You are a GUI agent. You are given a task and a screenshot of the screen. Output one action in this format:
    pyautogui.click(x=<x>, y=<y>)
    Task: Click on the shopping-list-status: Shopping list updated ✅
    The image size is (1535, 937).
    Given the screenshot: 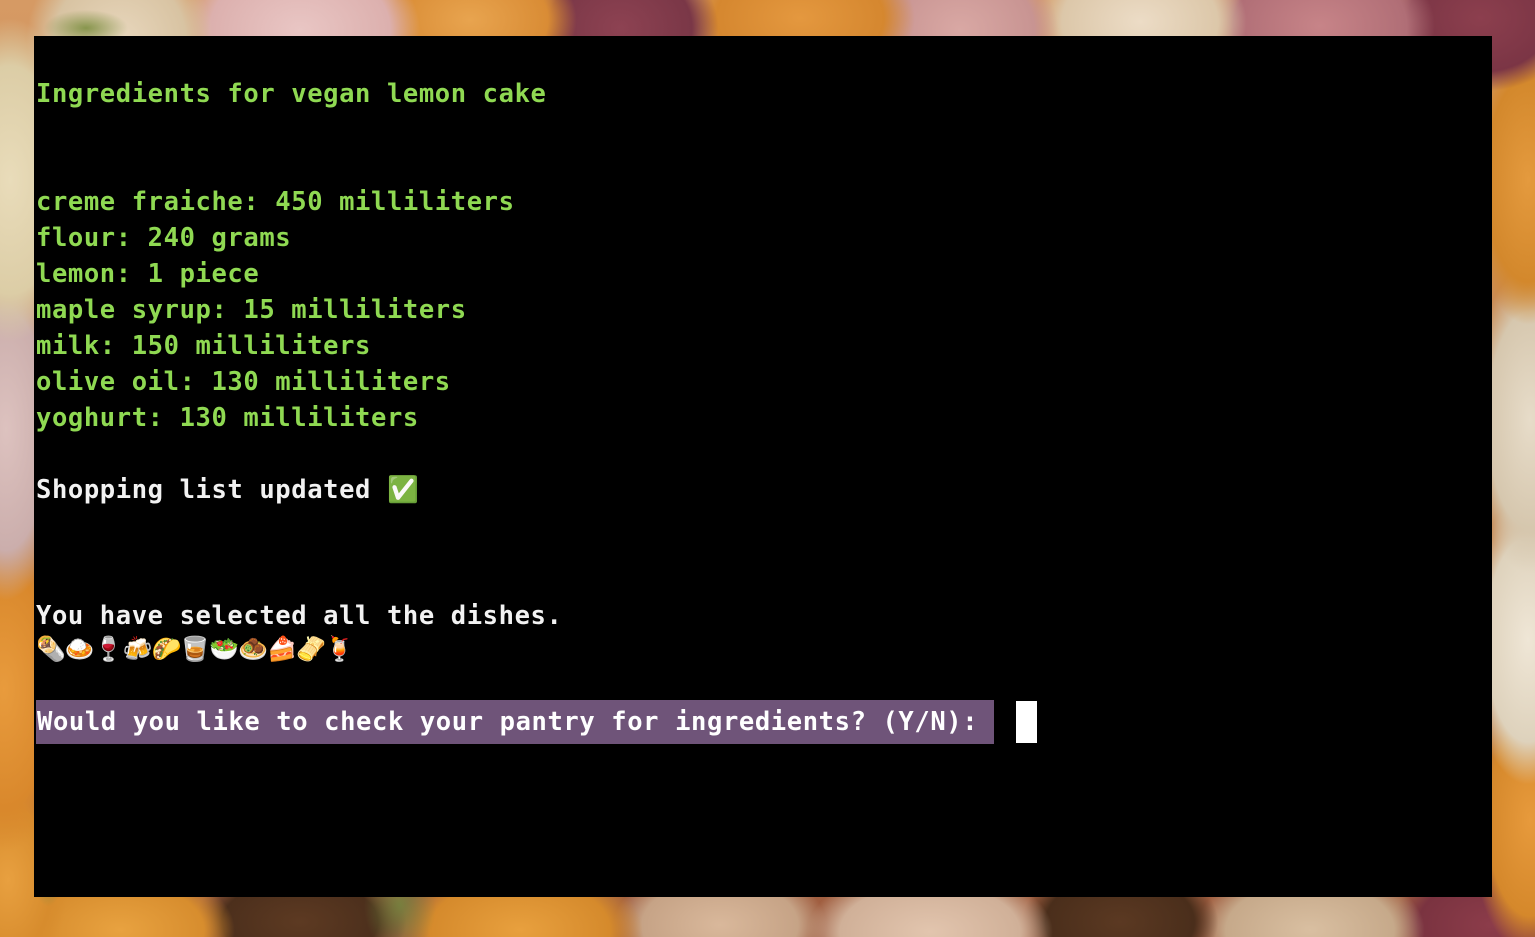 What is the action you would take?
    pyautogui.click(x=228, y=490)
    